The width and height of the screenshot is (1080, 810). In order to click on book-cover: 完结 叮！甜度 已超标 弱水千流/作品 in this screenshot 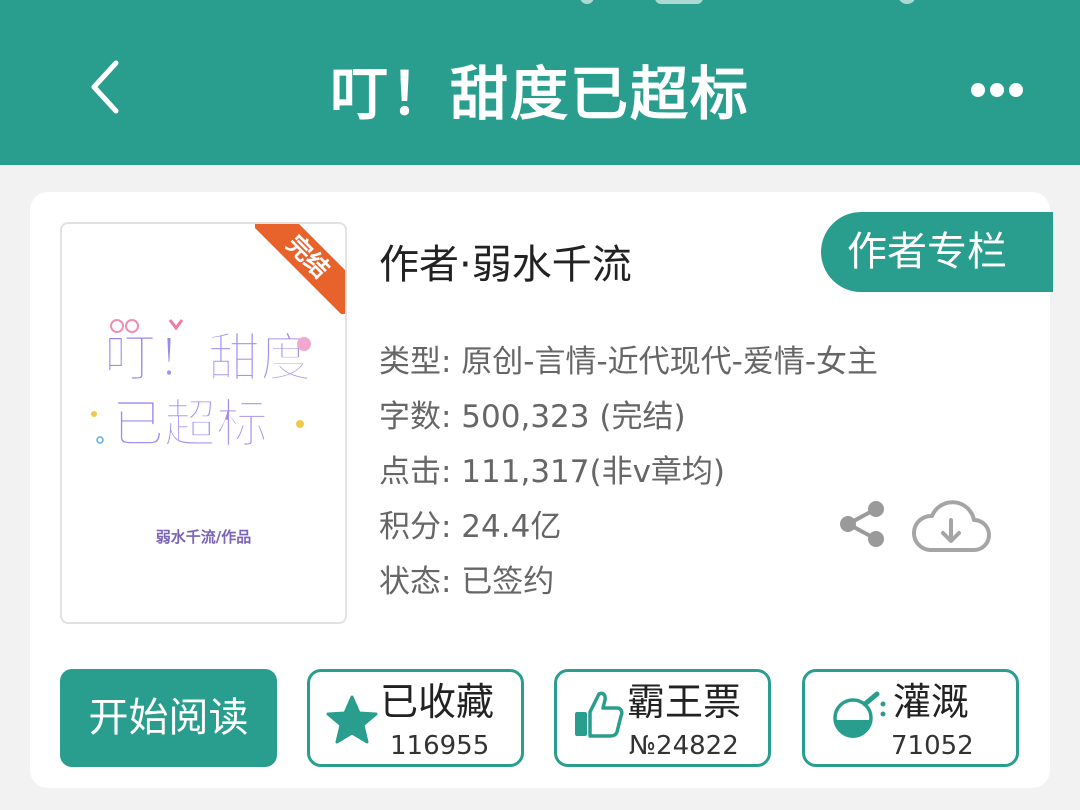, I will do `click(203, 423)`.